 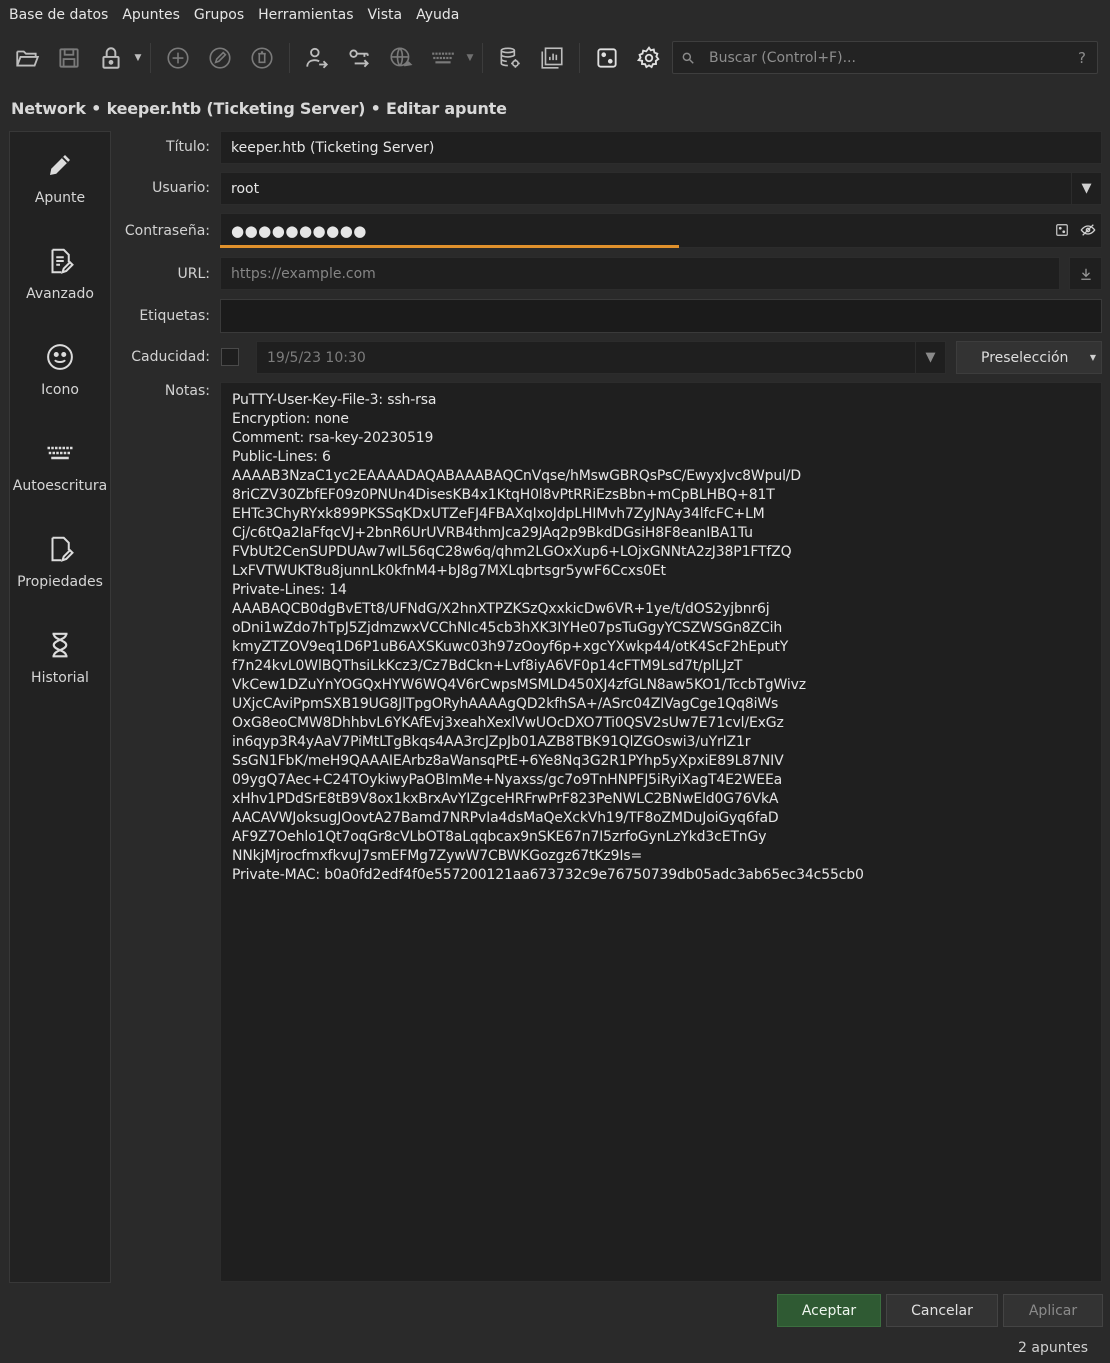 I want to click on sidebar-item-label: Avanzado, so click(x=60, y=294).